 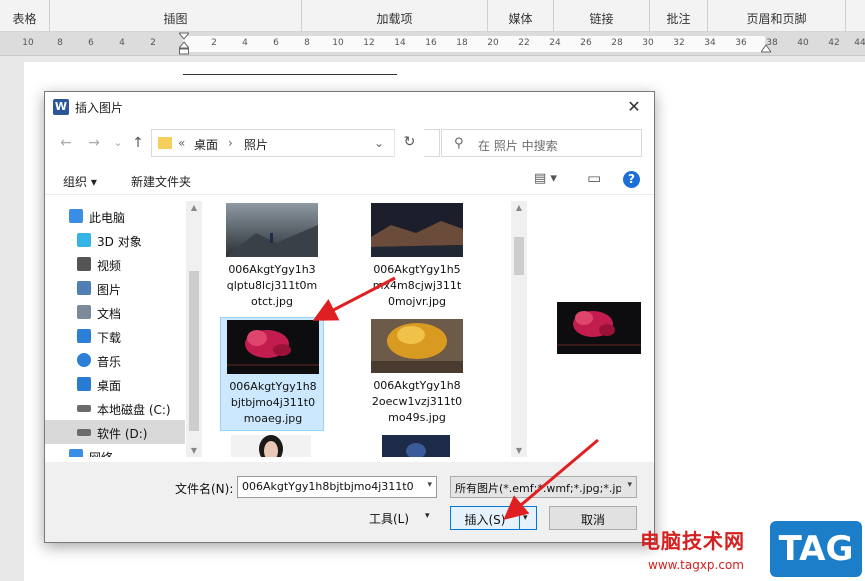 I want to click on ribbon-group-links: 链接, so click(x=602, y=16).